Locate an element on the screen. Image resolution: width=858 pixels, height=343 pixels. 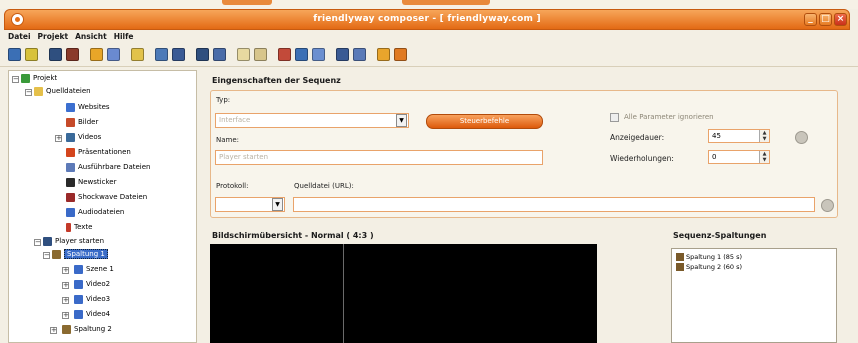
protocol-label: Protokoll: is located at coordinates (232, 186).